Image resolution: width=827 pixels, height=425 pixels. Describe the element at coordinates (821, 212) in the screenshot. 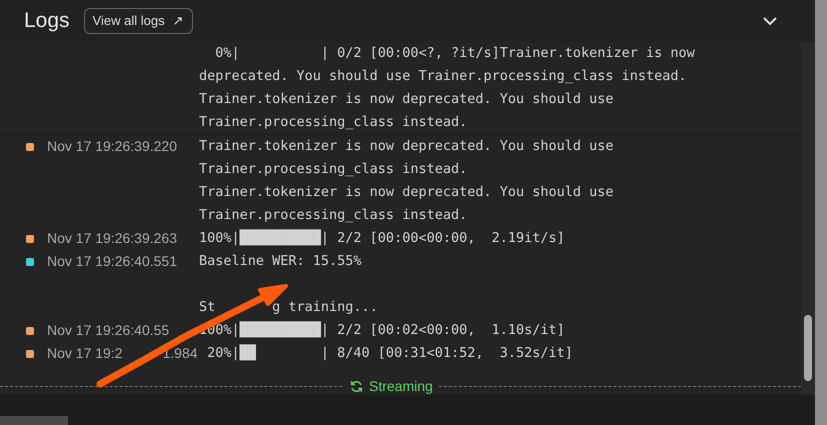

I see `page-scrollbar` at that location.